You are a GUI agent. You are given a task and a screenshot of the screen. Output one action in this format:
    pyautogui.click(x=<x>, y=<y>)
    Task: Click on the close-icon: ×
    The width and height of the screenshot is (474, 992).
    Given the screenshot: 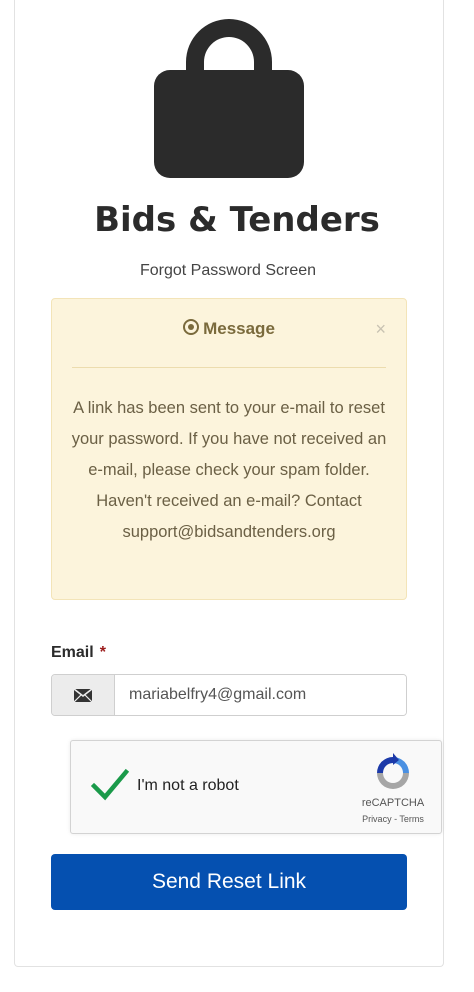 What is the action you would take?
    pyautogui.click(x=380, y=329)
    